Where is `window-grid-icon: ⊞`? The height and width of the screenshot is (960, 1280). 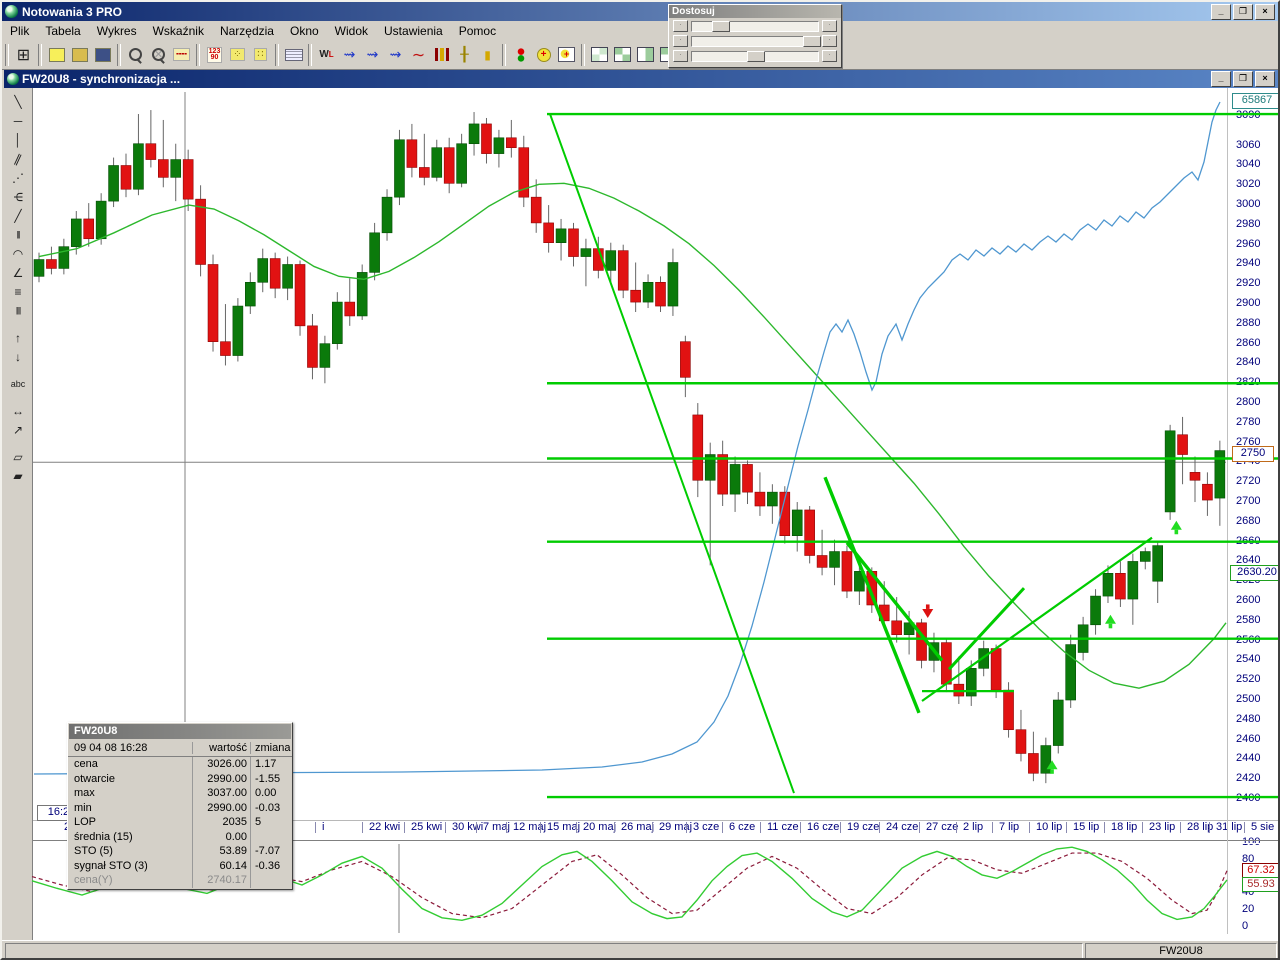
window-grid-icon: ⊞ is located at coordinates (23, 55).